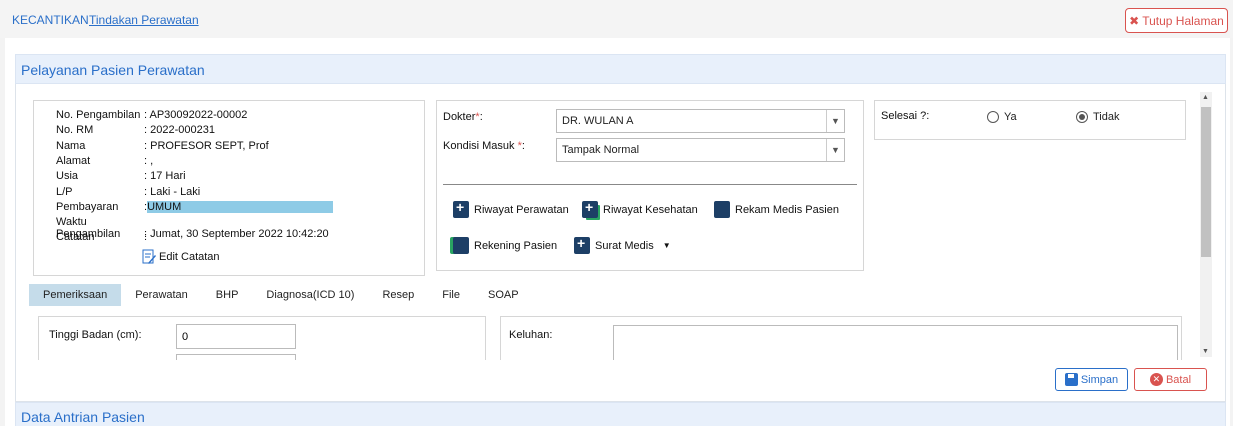 Image resolution: width=1233 pixels, height=426 pixels. I want to click on medical-book-icon, so click(722, 209).